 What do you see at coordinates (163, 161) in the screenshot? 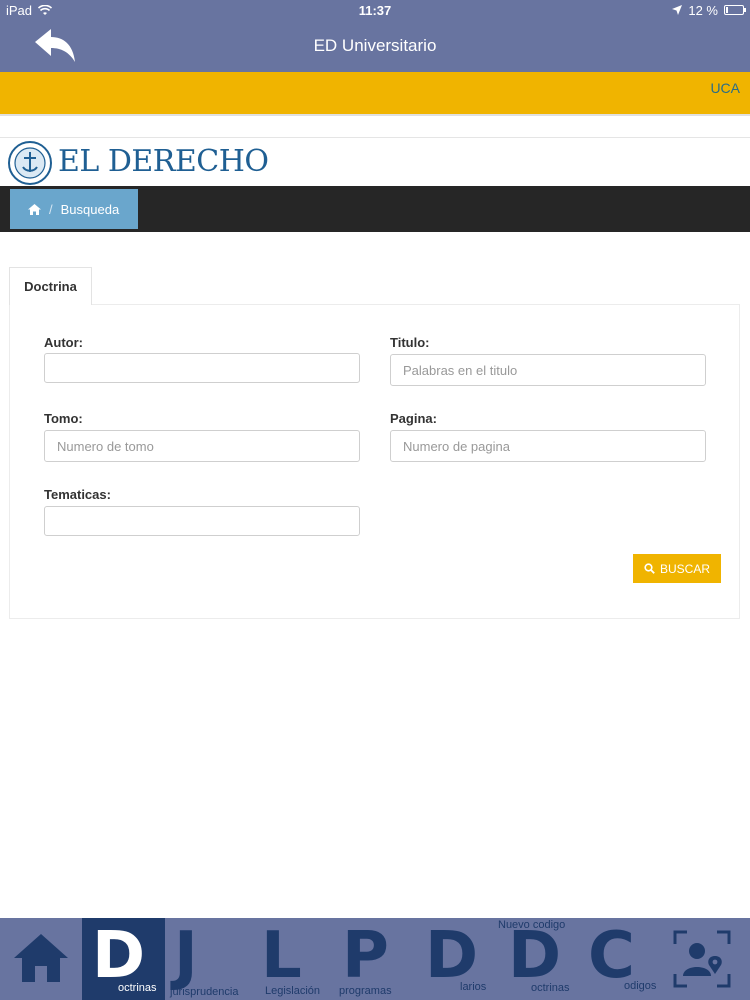
I see `logo-text: EL DERECHO` at bounding box center [163, 161].